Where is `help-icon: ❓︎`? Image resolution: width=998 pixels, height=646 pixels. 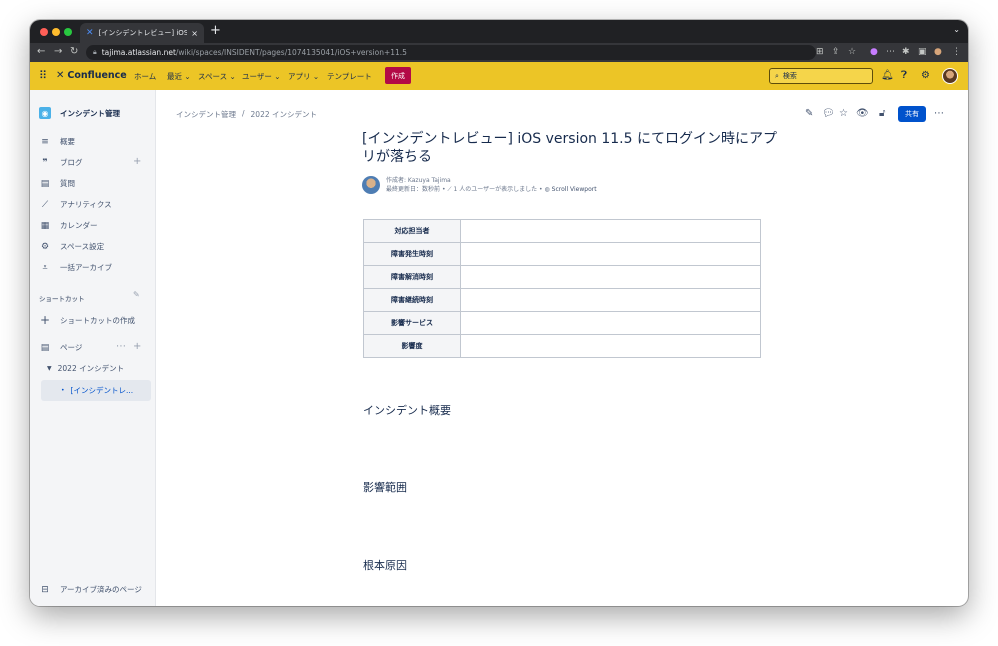
help-icon: ❓︎ is located at coordinates (904, 75).